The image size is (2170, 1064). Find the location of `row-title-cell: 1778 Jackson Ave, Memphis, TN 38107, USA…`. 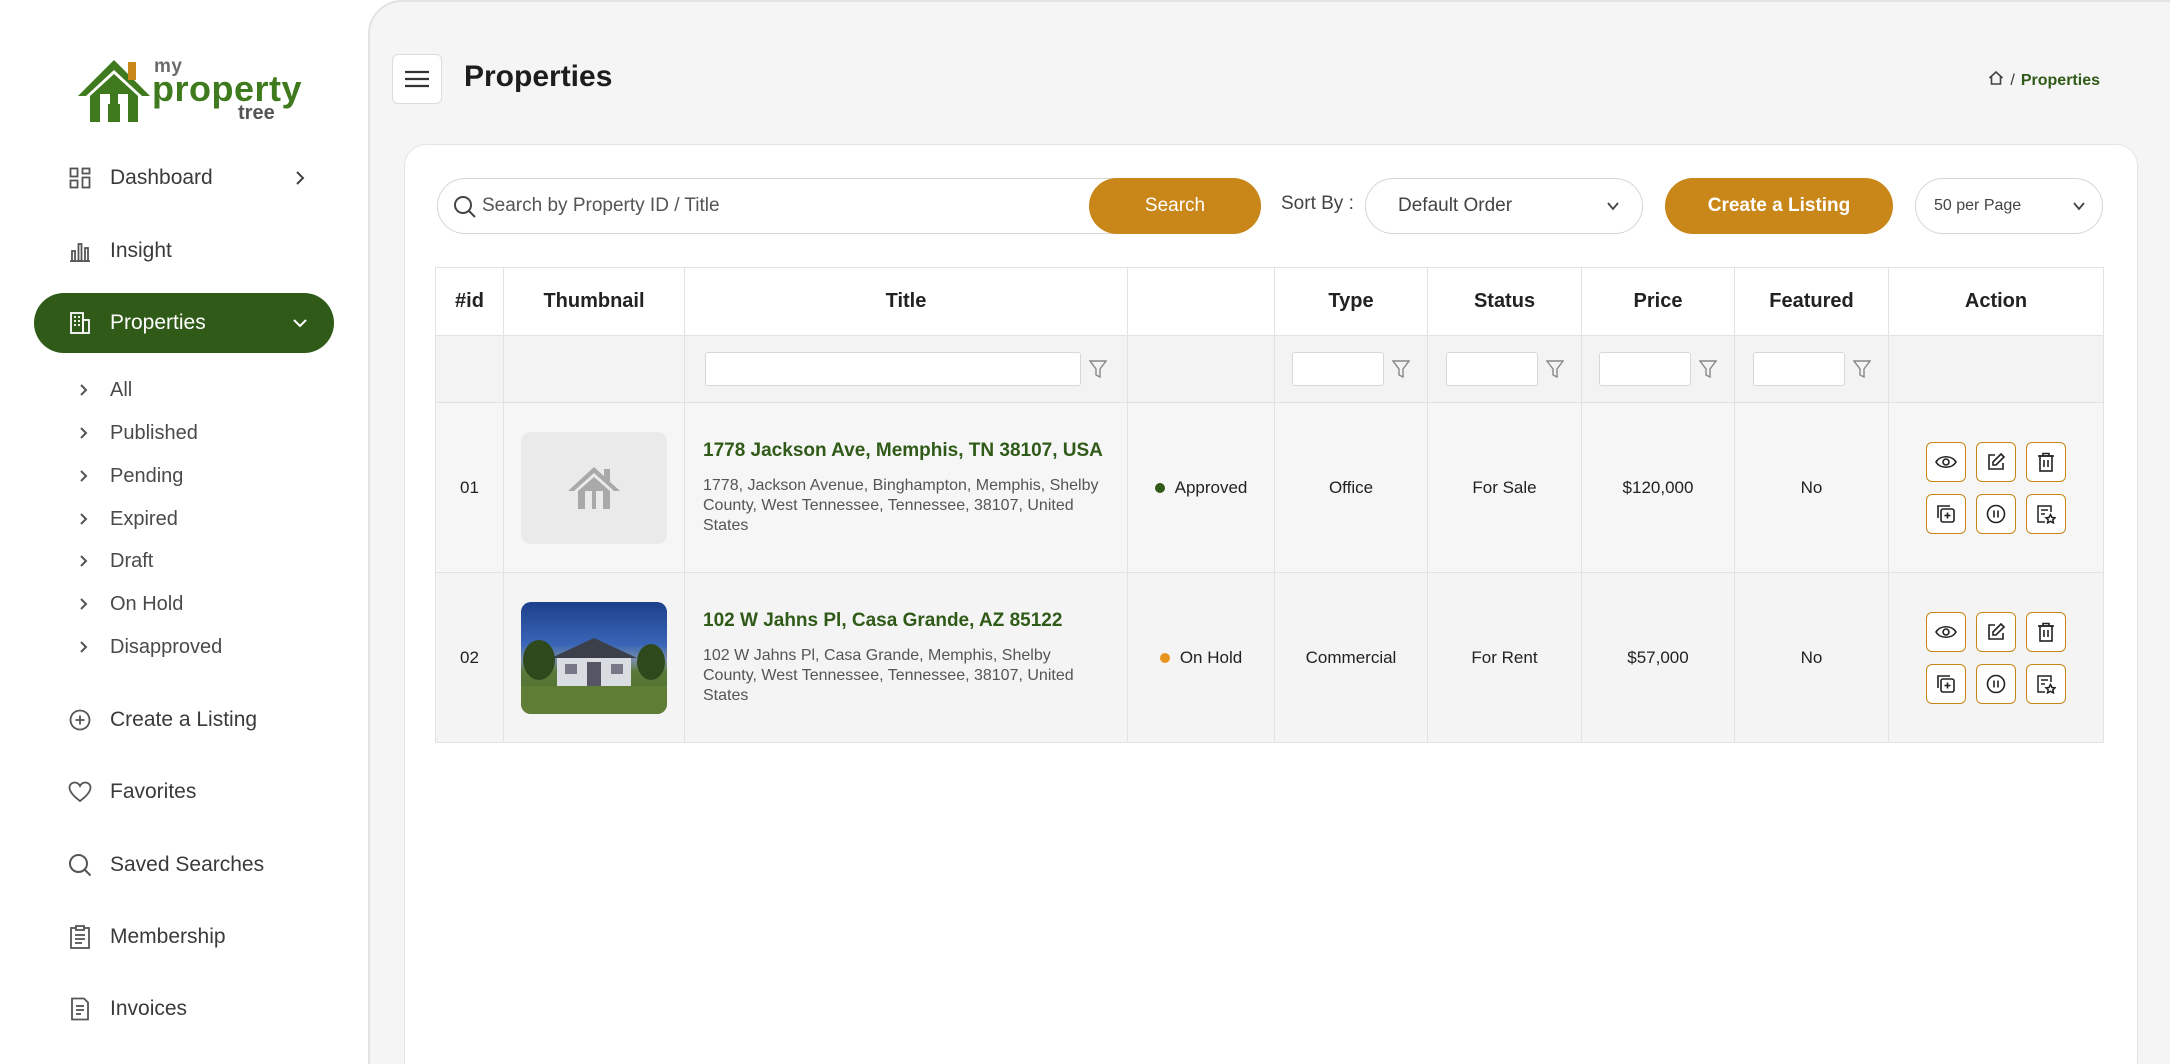

row-title-cell: 1778 Jackson Ave, Memphis, TN 38107, USA… is located at coordinates (906, 487).